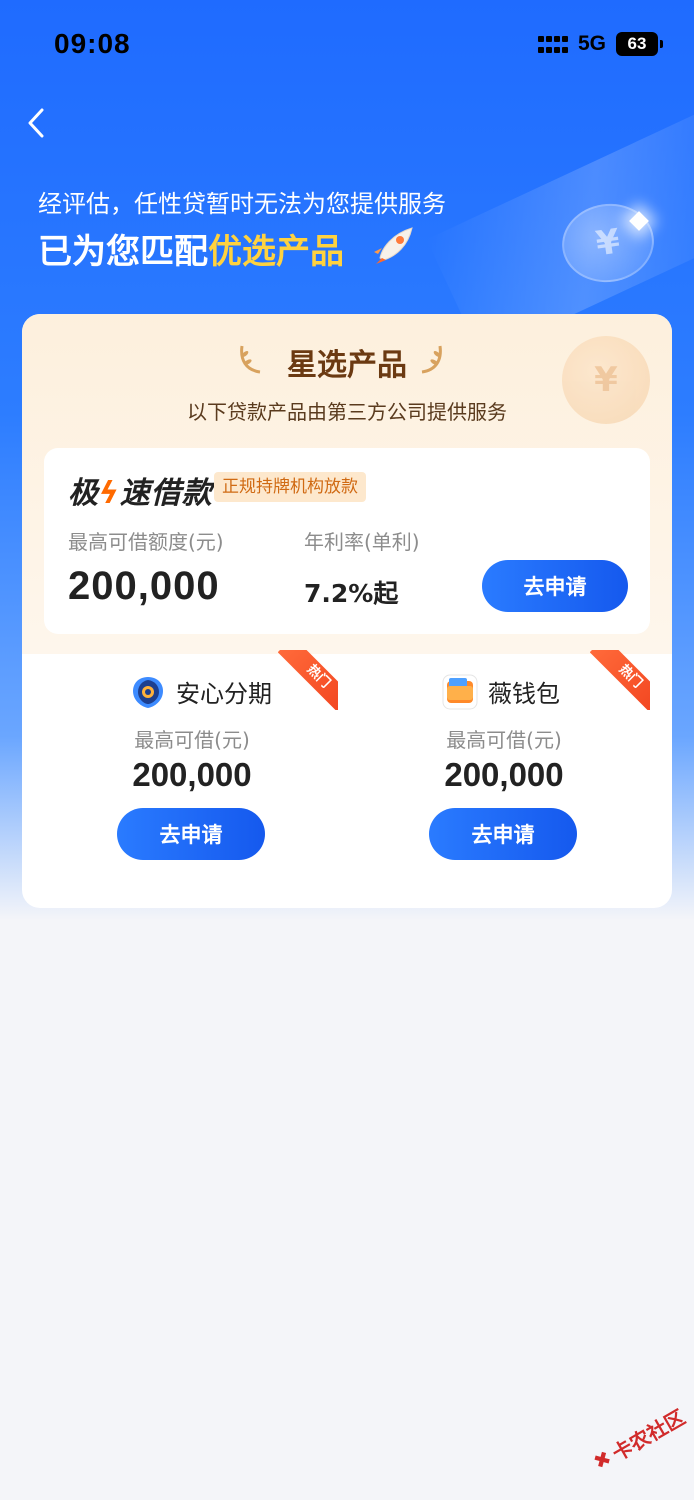  I want to click on battery-icon: 63, so click(639, 44).